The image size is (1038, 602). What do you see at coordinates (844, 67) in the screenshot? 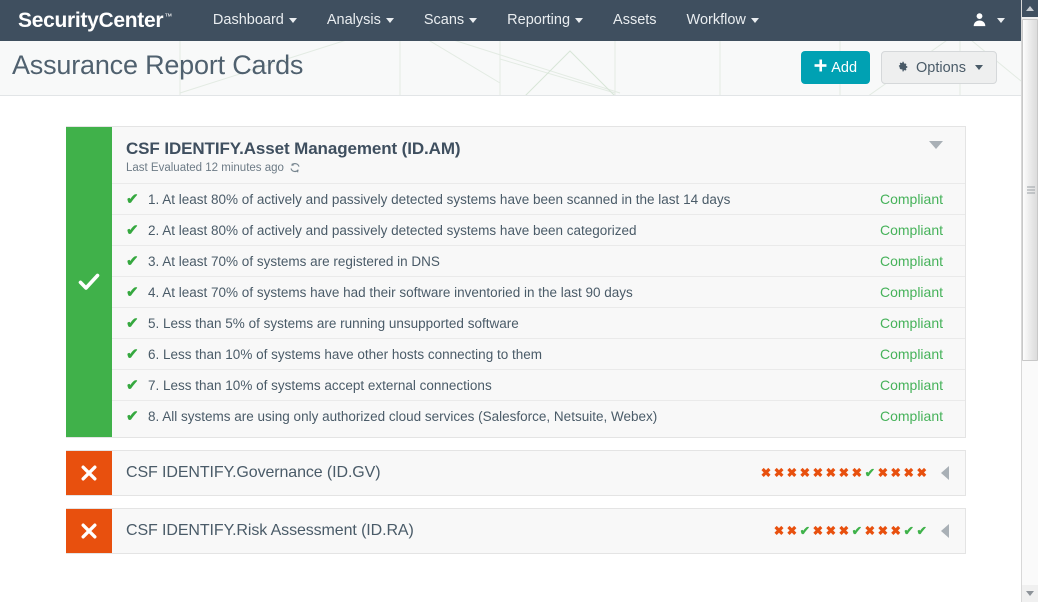
I see `add-button-label: Add` at bounding box center [844, 67].